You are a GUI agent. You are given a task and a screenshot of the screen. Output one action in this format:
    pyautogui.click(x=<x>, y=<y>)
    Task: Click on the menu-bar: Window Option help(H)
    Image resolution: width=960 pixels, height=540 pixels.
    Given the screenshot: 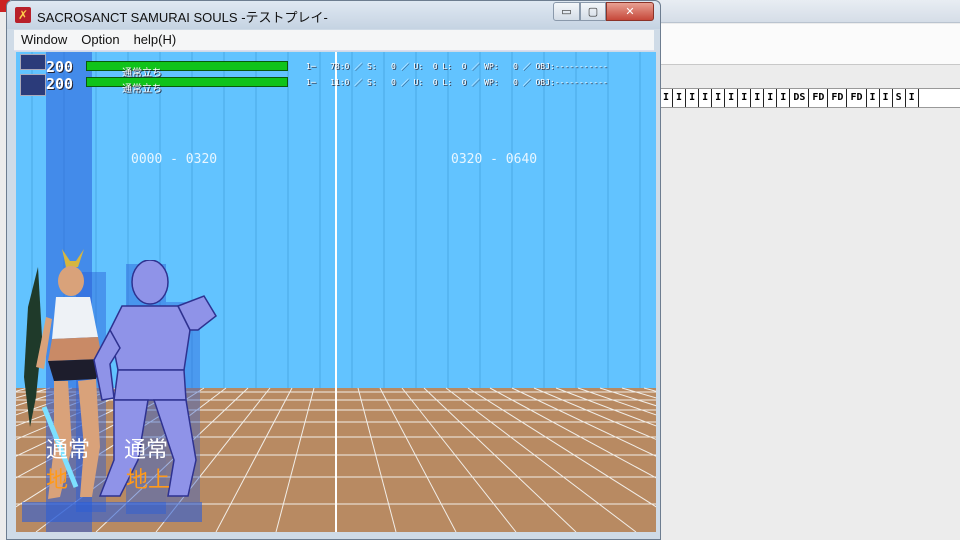 What is the action you would take?
    pyautogui.click(x=334, y=40)
    